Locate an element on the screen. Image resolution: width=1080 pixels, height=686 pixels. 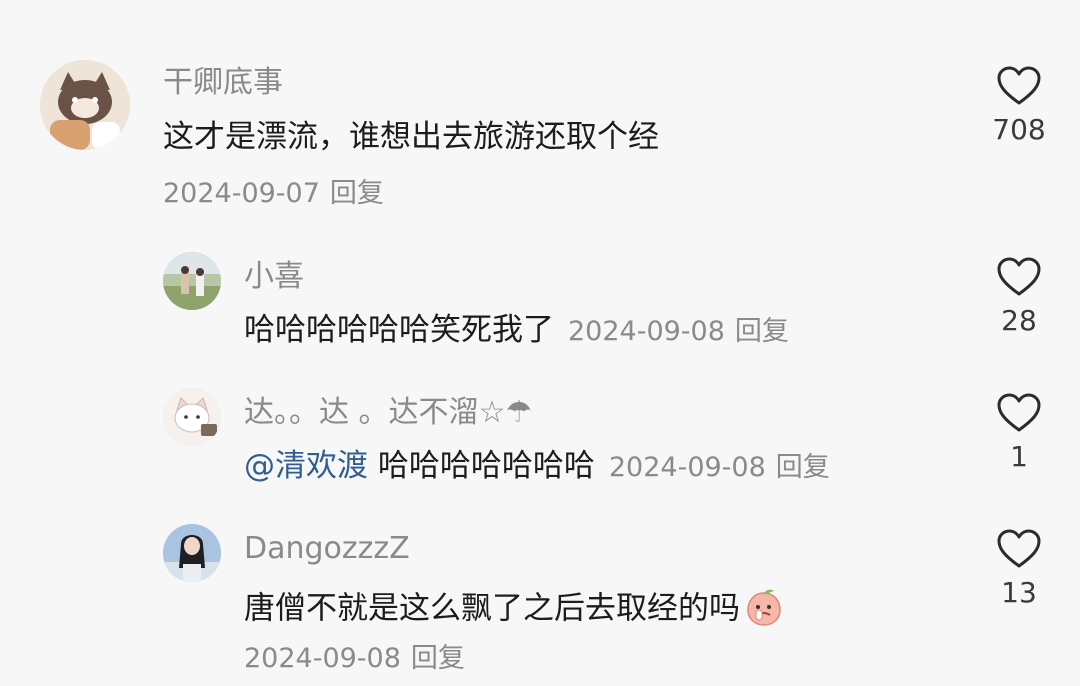
comment-meta: 2024-09-08 回复 is located at coordinates (354, 658).